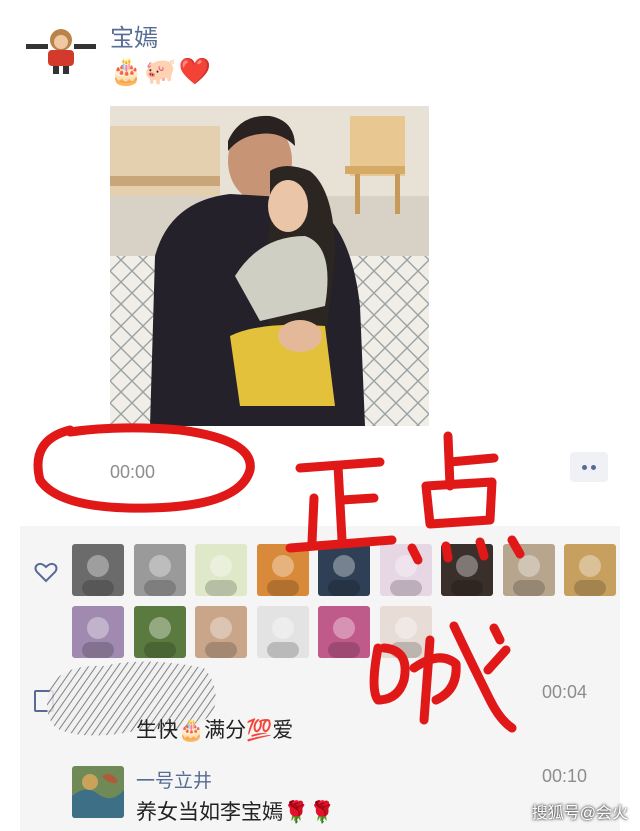  Describe the element at coordinates (162, 71) in the screenshot. I see `post-text: 🎂🐖❤️` at that location.